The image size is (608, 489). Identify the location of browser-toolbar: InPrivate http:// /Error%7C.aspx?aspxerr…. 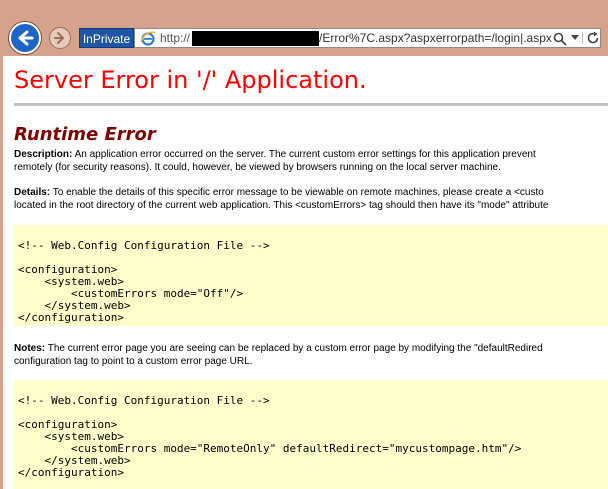
(304, 28).